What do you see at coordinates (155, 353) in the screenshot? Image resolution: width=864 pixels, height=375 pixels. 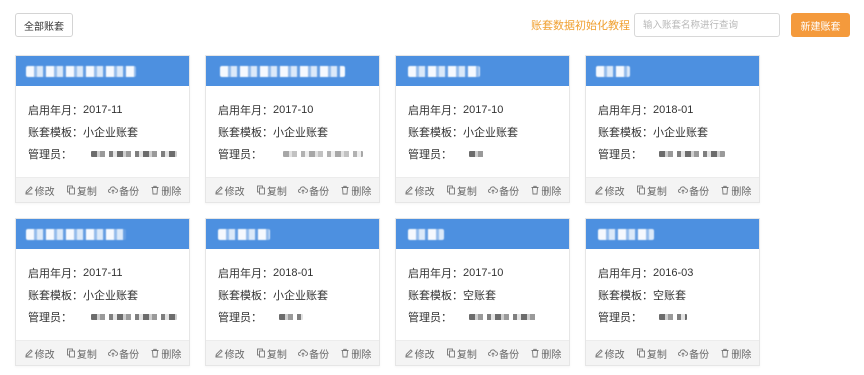 I see `trash-icon` at bounding box center [155, 353].